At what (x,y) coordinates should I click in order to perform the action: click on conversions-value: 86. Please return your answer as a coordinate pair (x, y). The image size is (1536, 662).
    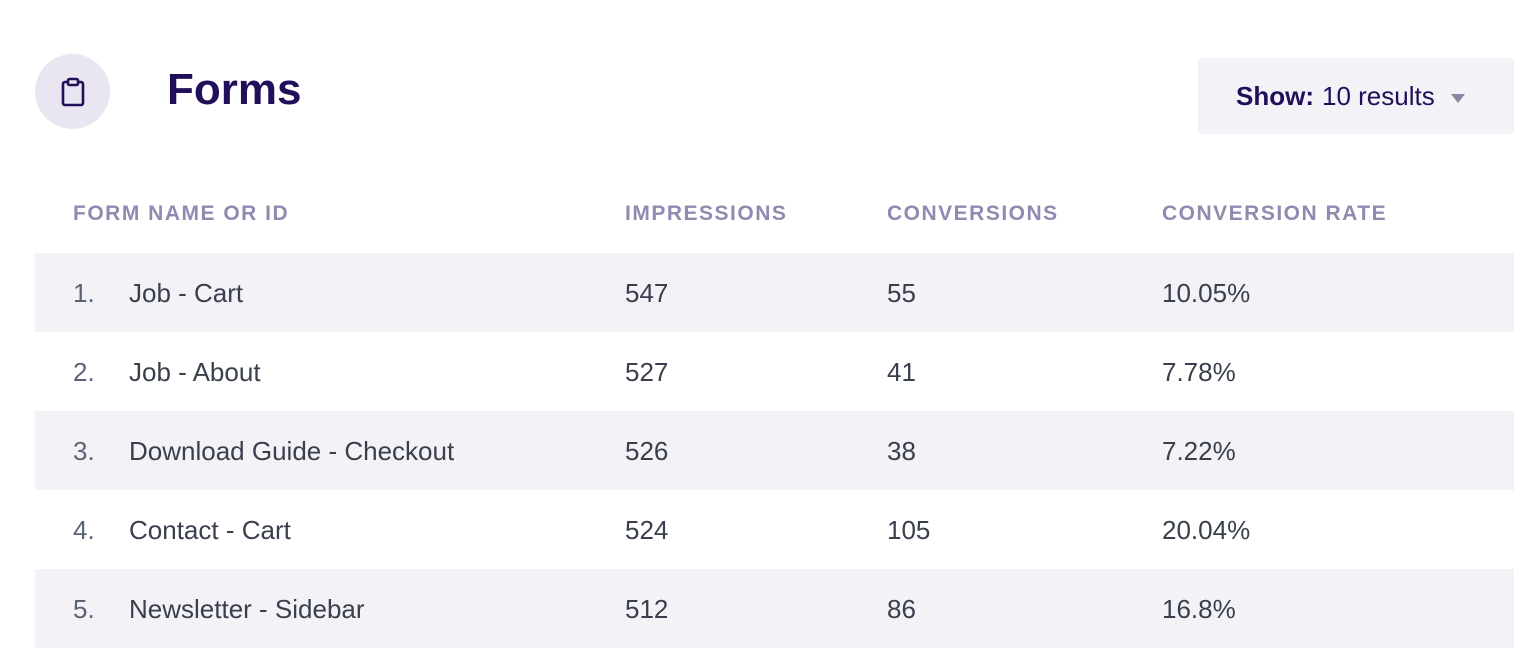
    Looking at the image, I should click on (901, 609).